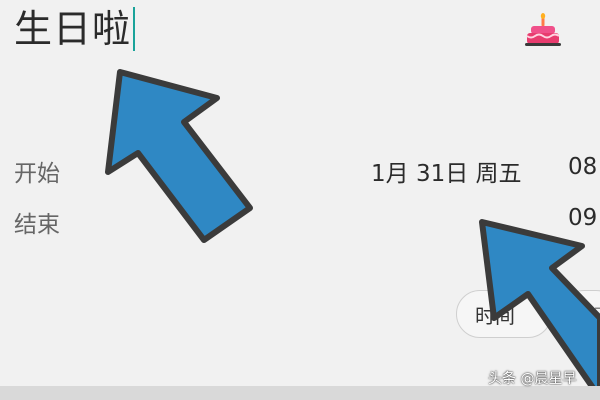 The width and height of the screenshot is (600, 400). I want to click on text-cursor, so click(134, 29).